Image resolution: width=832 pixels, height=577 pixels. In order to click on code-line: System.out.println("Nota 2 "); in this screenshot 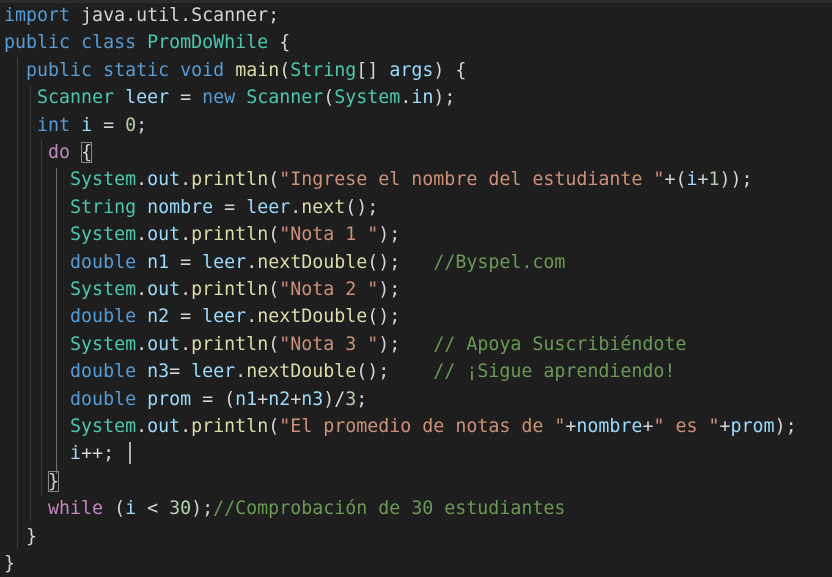, I will do `click(202, 289)`.